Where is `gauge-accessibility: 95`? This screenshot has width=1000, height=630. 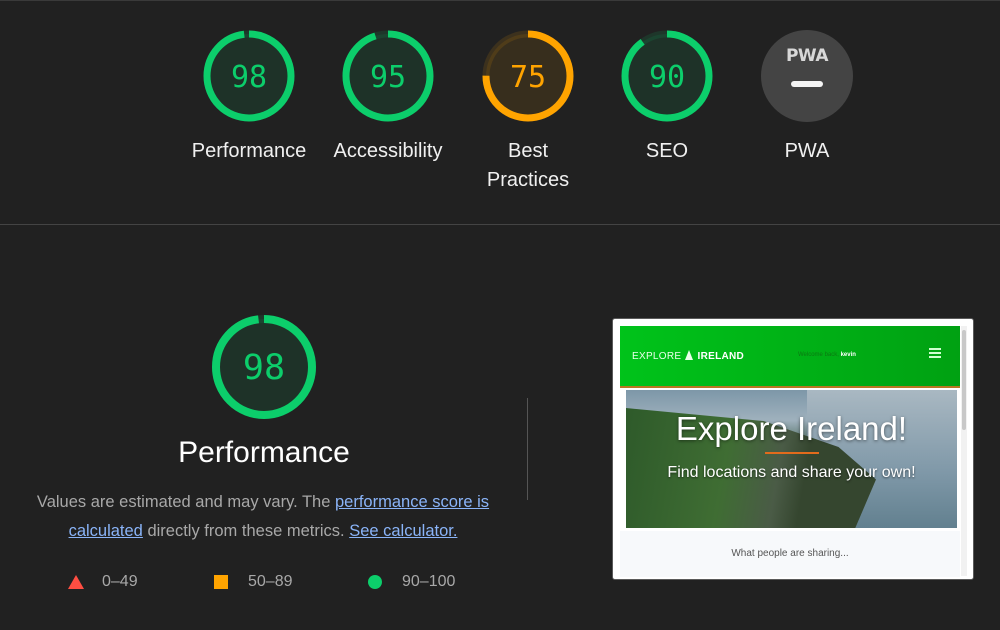 gauge-accessibility: 95 is located at coordinates (388, 76).